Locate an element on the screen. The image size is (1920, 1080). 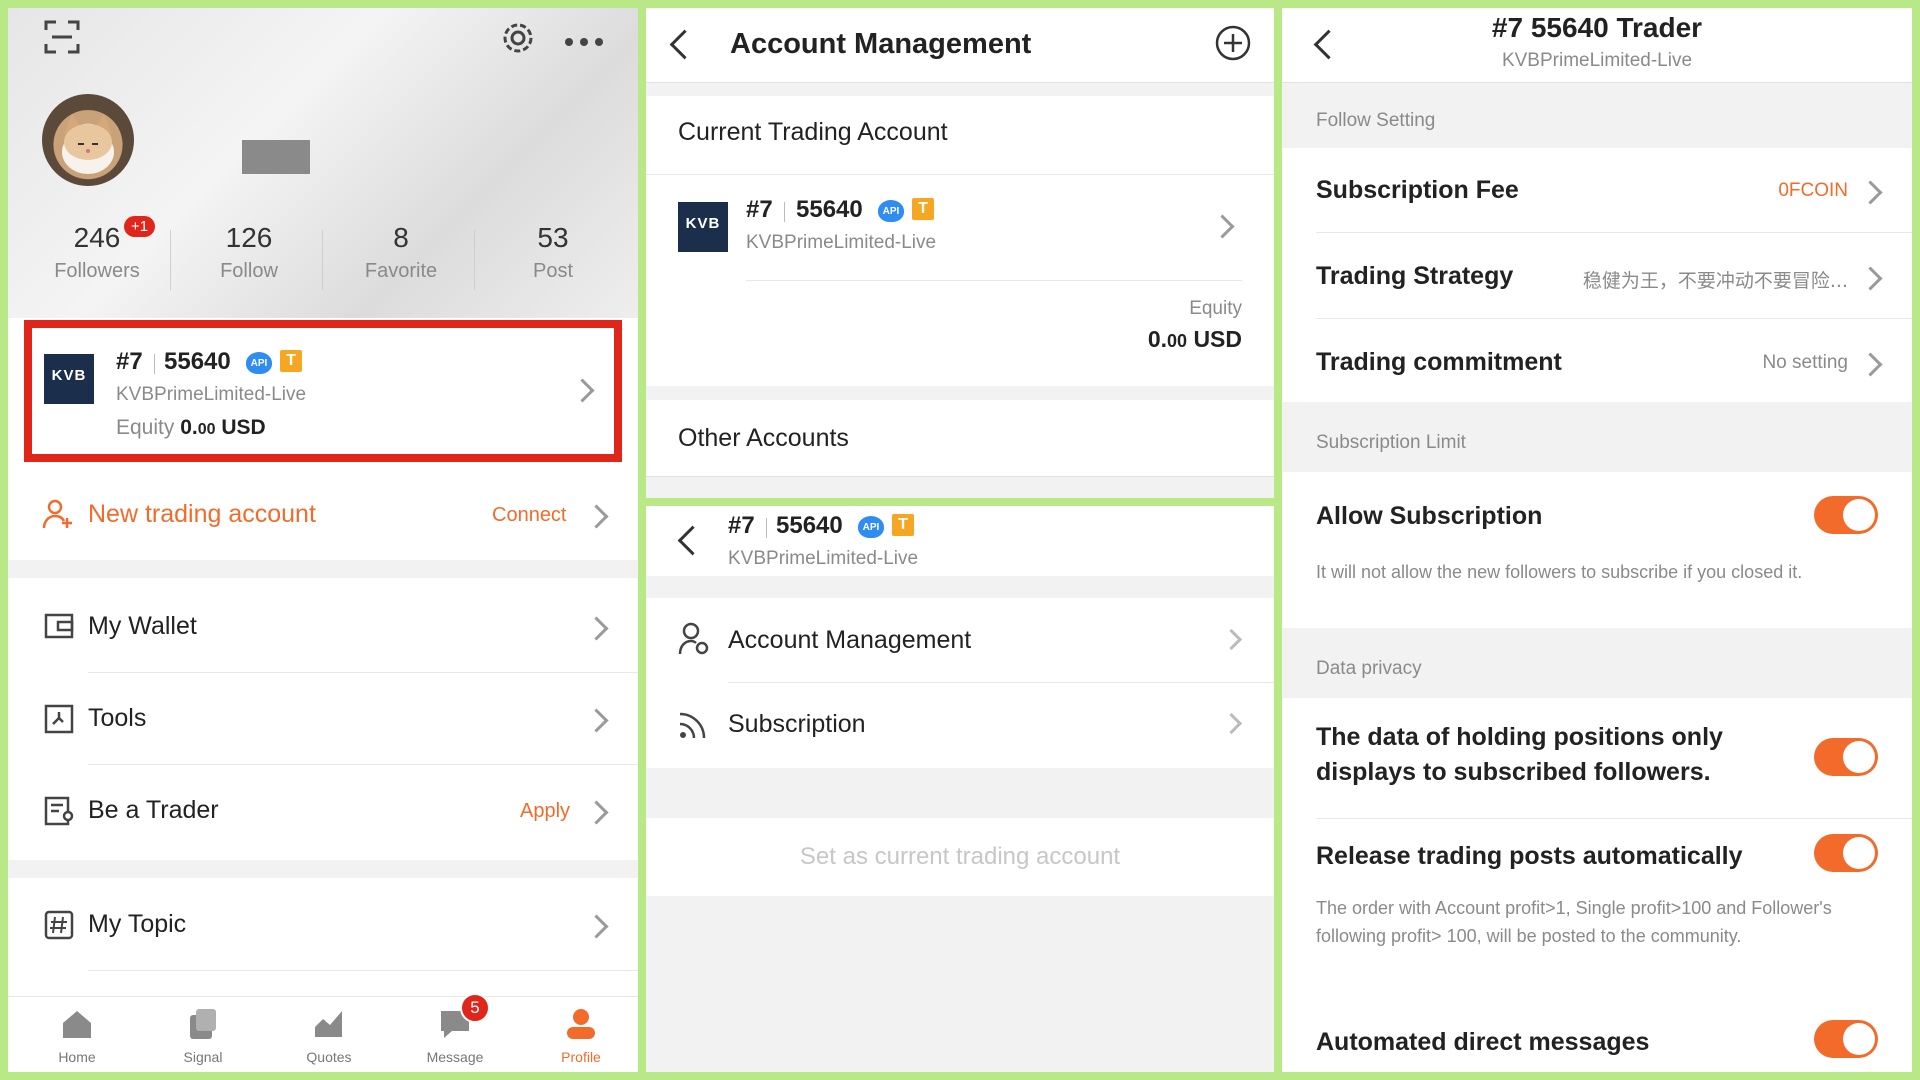
gear-icon is located at coordinates (518, 40).